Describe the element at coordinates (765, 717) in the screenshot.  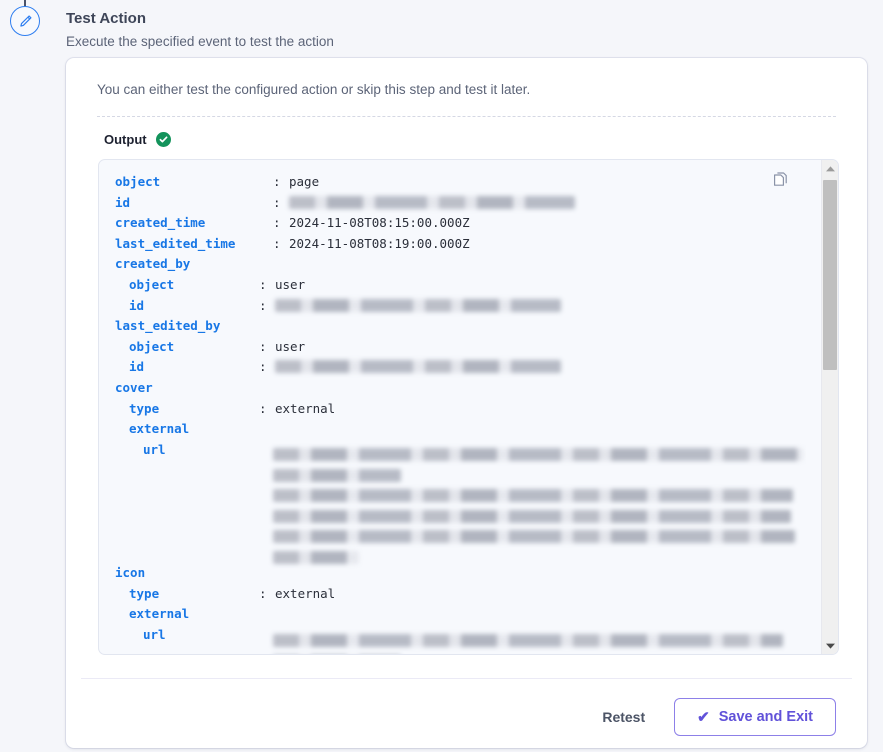
I see `save-and-exit-label: Save and Exit` at that location.